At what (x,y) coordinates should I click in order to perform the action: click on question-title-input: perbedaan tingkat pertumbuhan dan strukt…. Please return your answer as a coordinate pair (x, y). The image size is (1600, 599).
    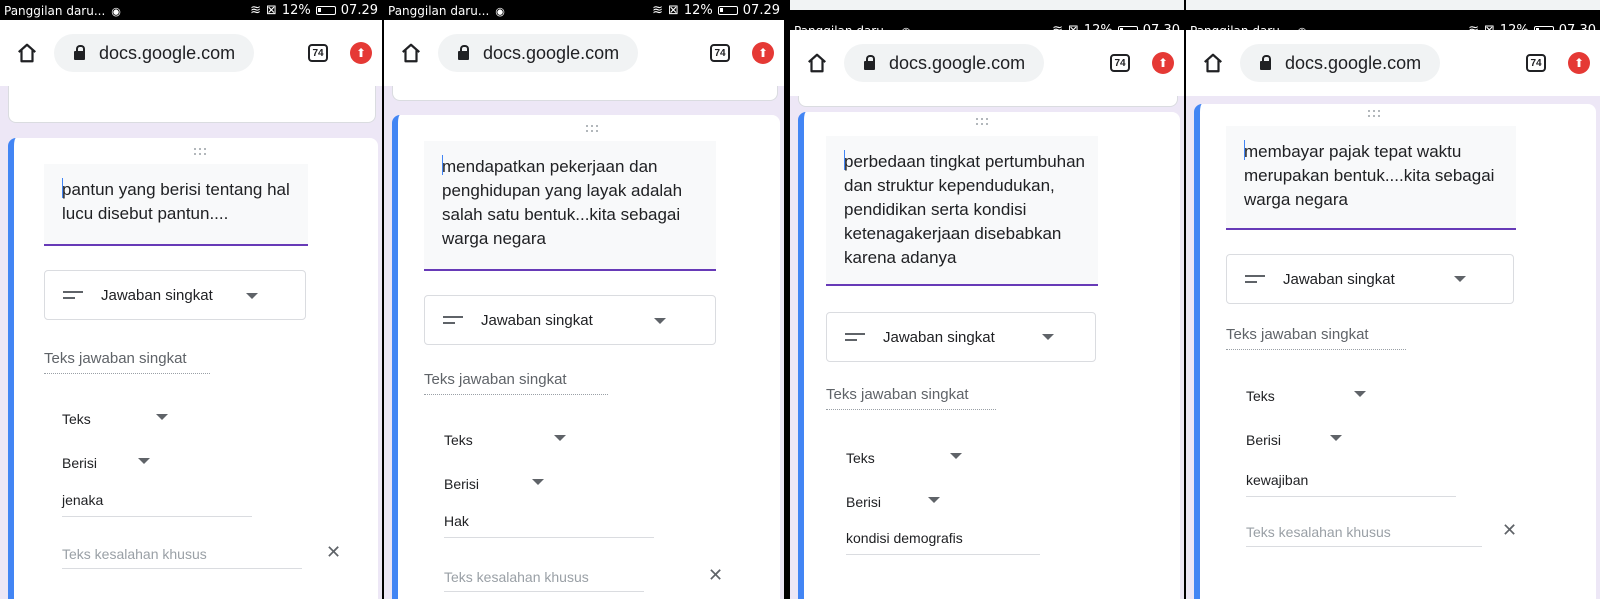
    Looking at the image, I should click on (962, 211).